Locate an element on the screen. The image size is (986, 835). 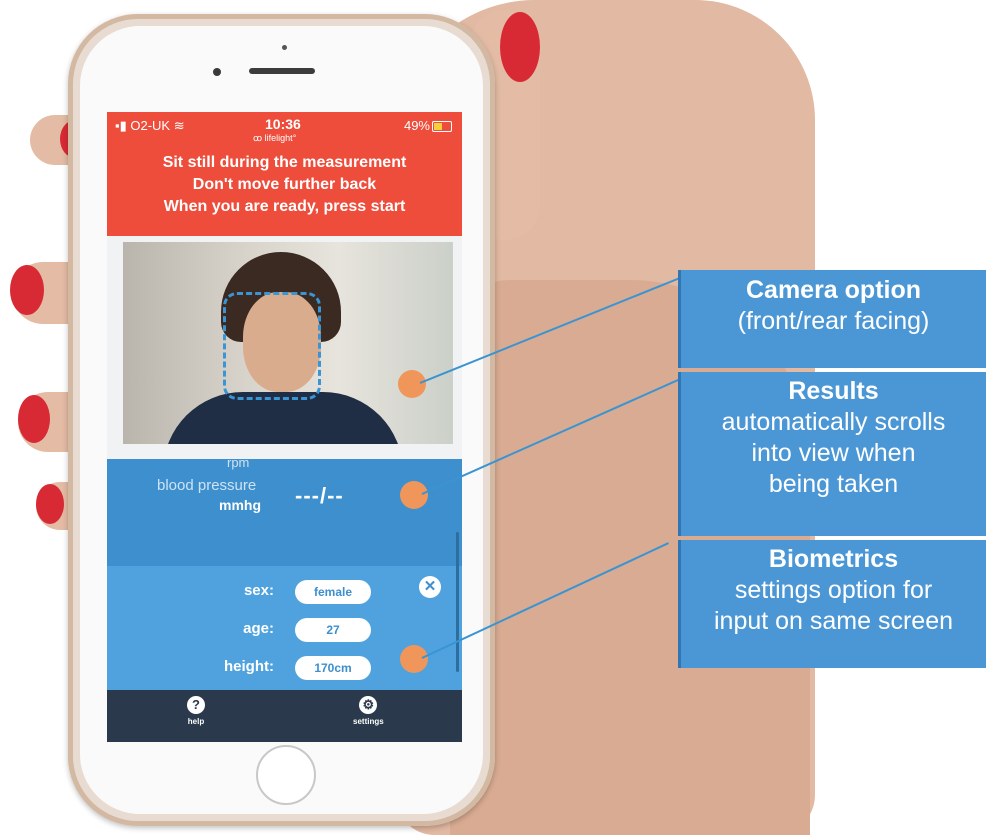
camera-callout-title: Camera option is located at coordinates (833, 290).